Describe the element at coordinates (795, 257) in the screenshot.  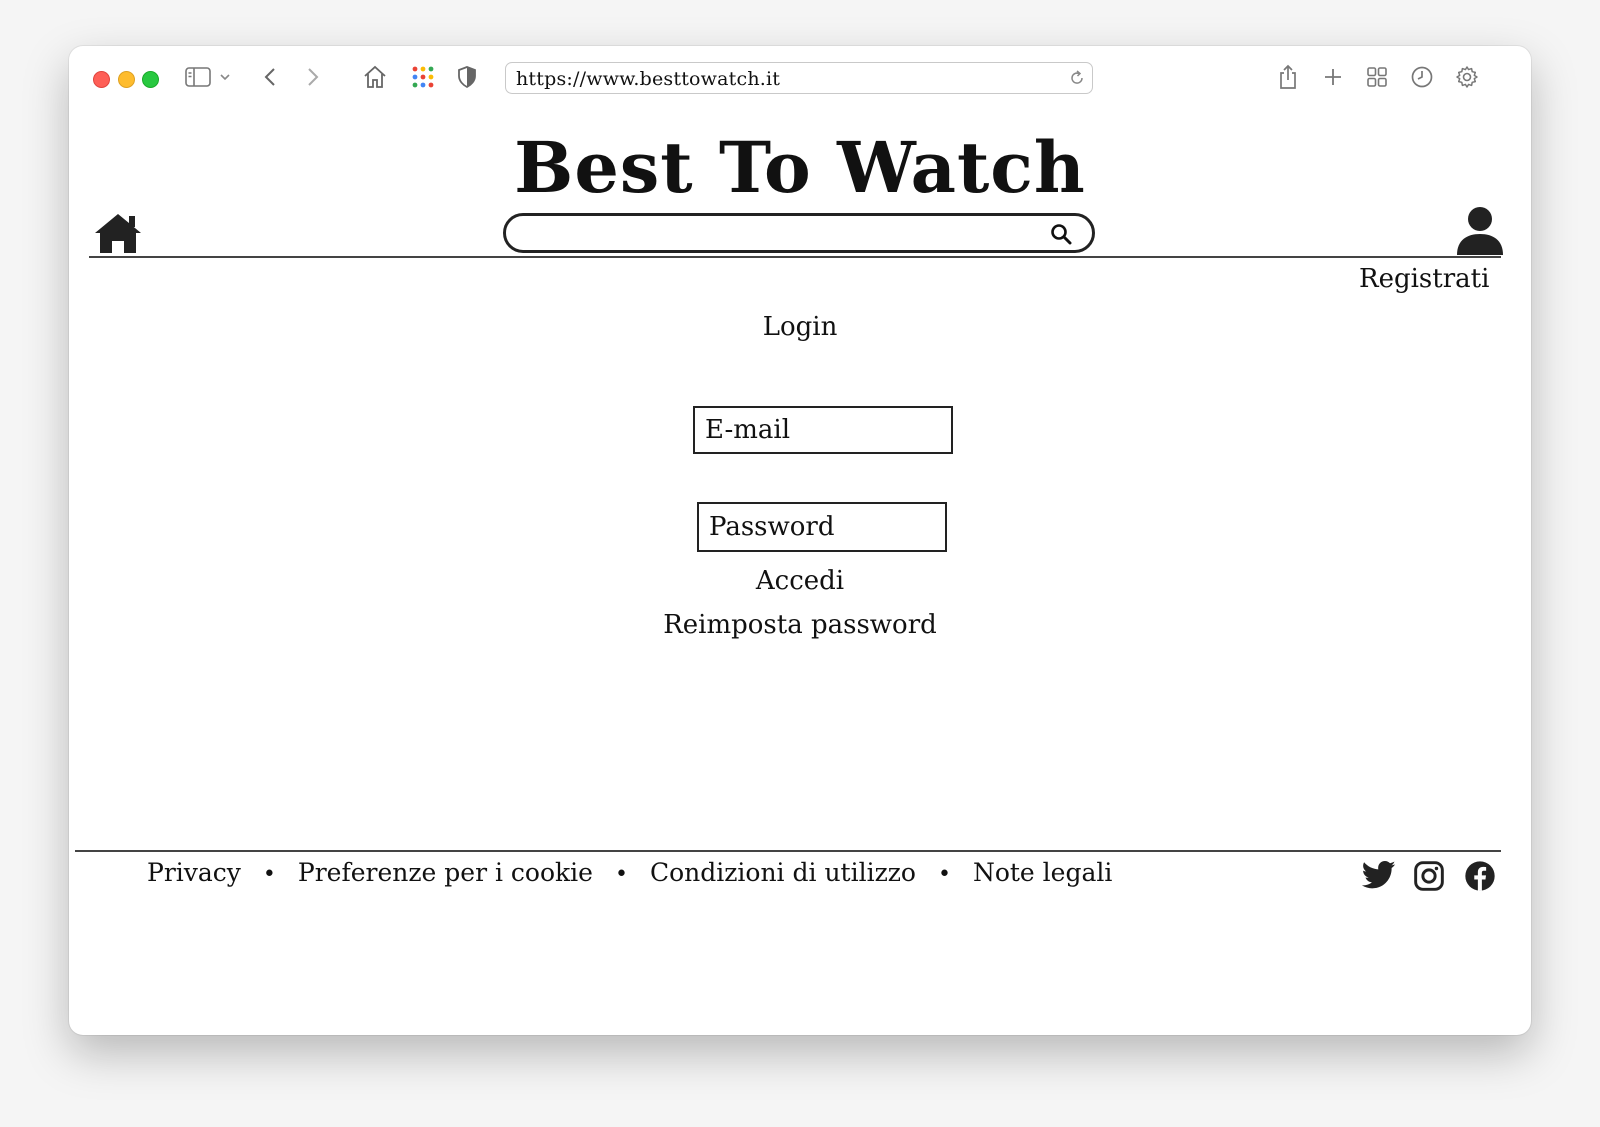
I see `header-divider` at that location.